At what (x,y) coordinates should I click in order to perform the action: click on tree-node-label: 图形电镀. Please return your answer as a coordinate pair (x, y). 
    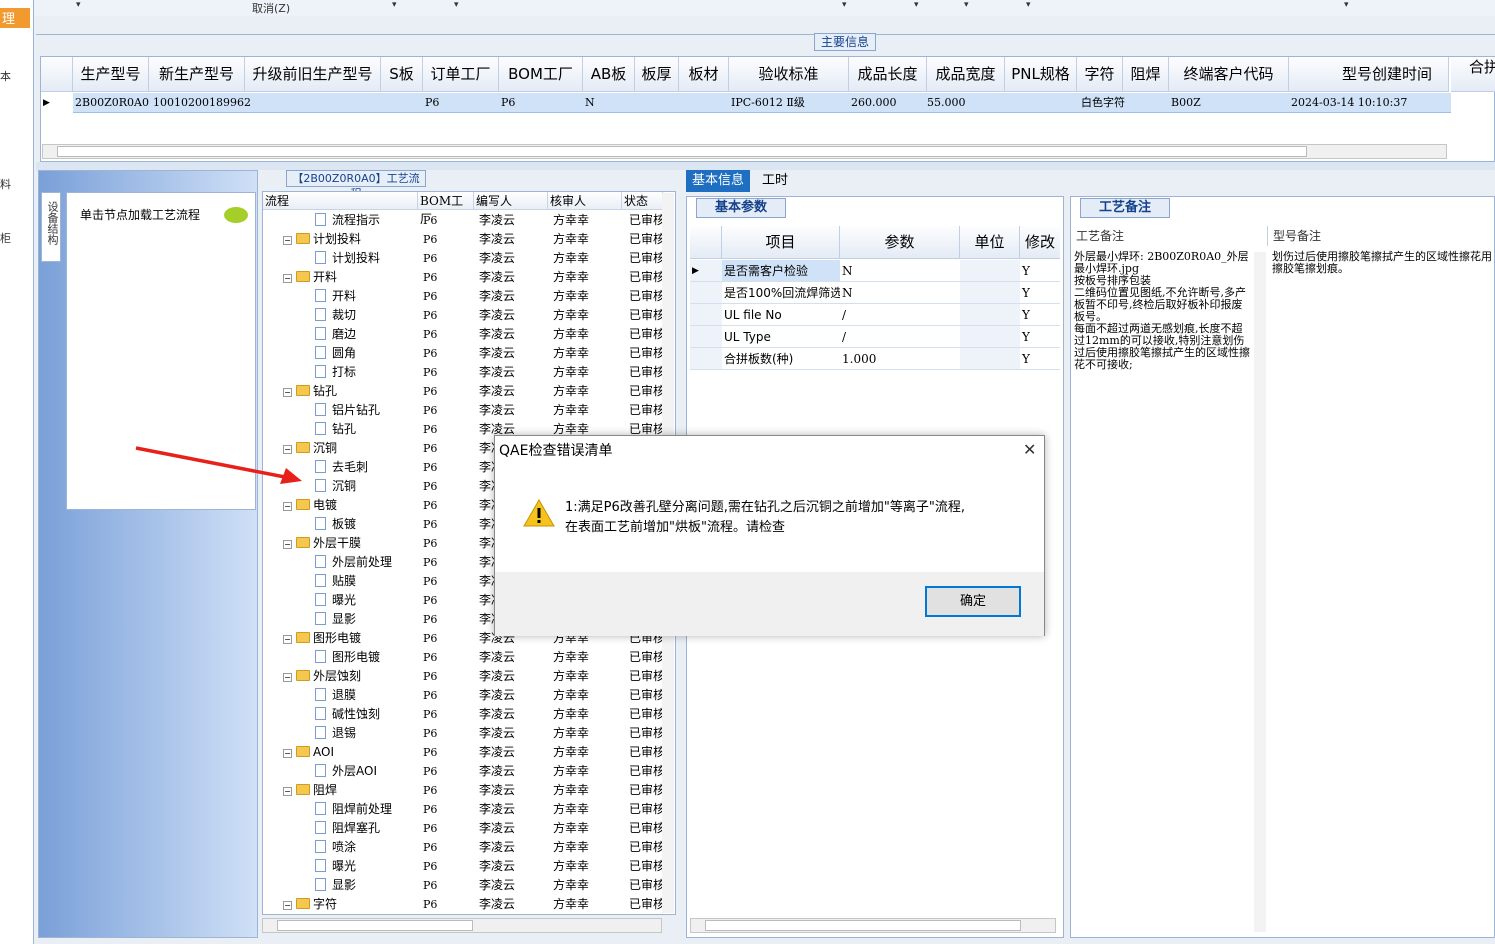
    Looking at the image, I should click on (347, 657).